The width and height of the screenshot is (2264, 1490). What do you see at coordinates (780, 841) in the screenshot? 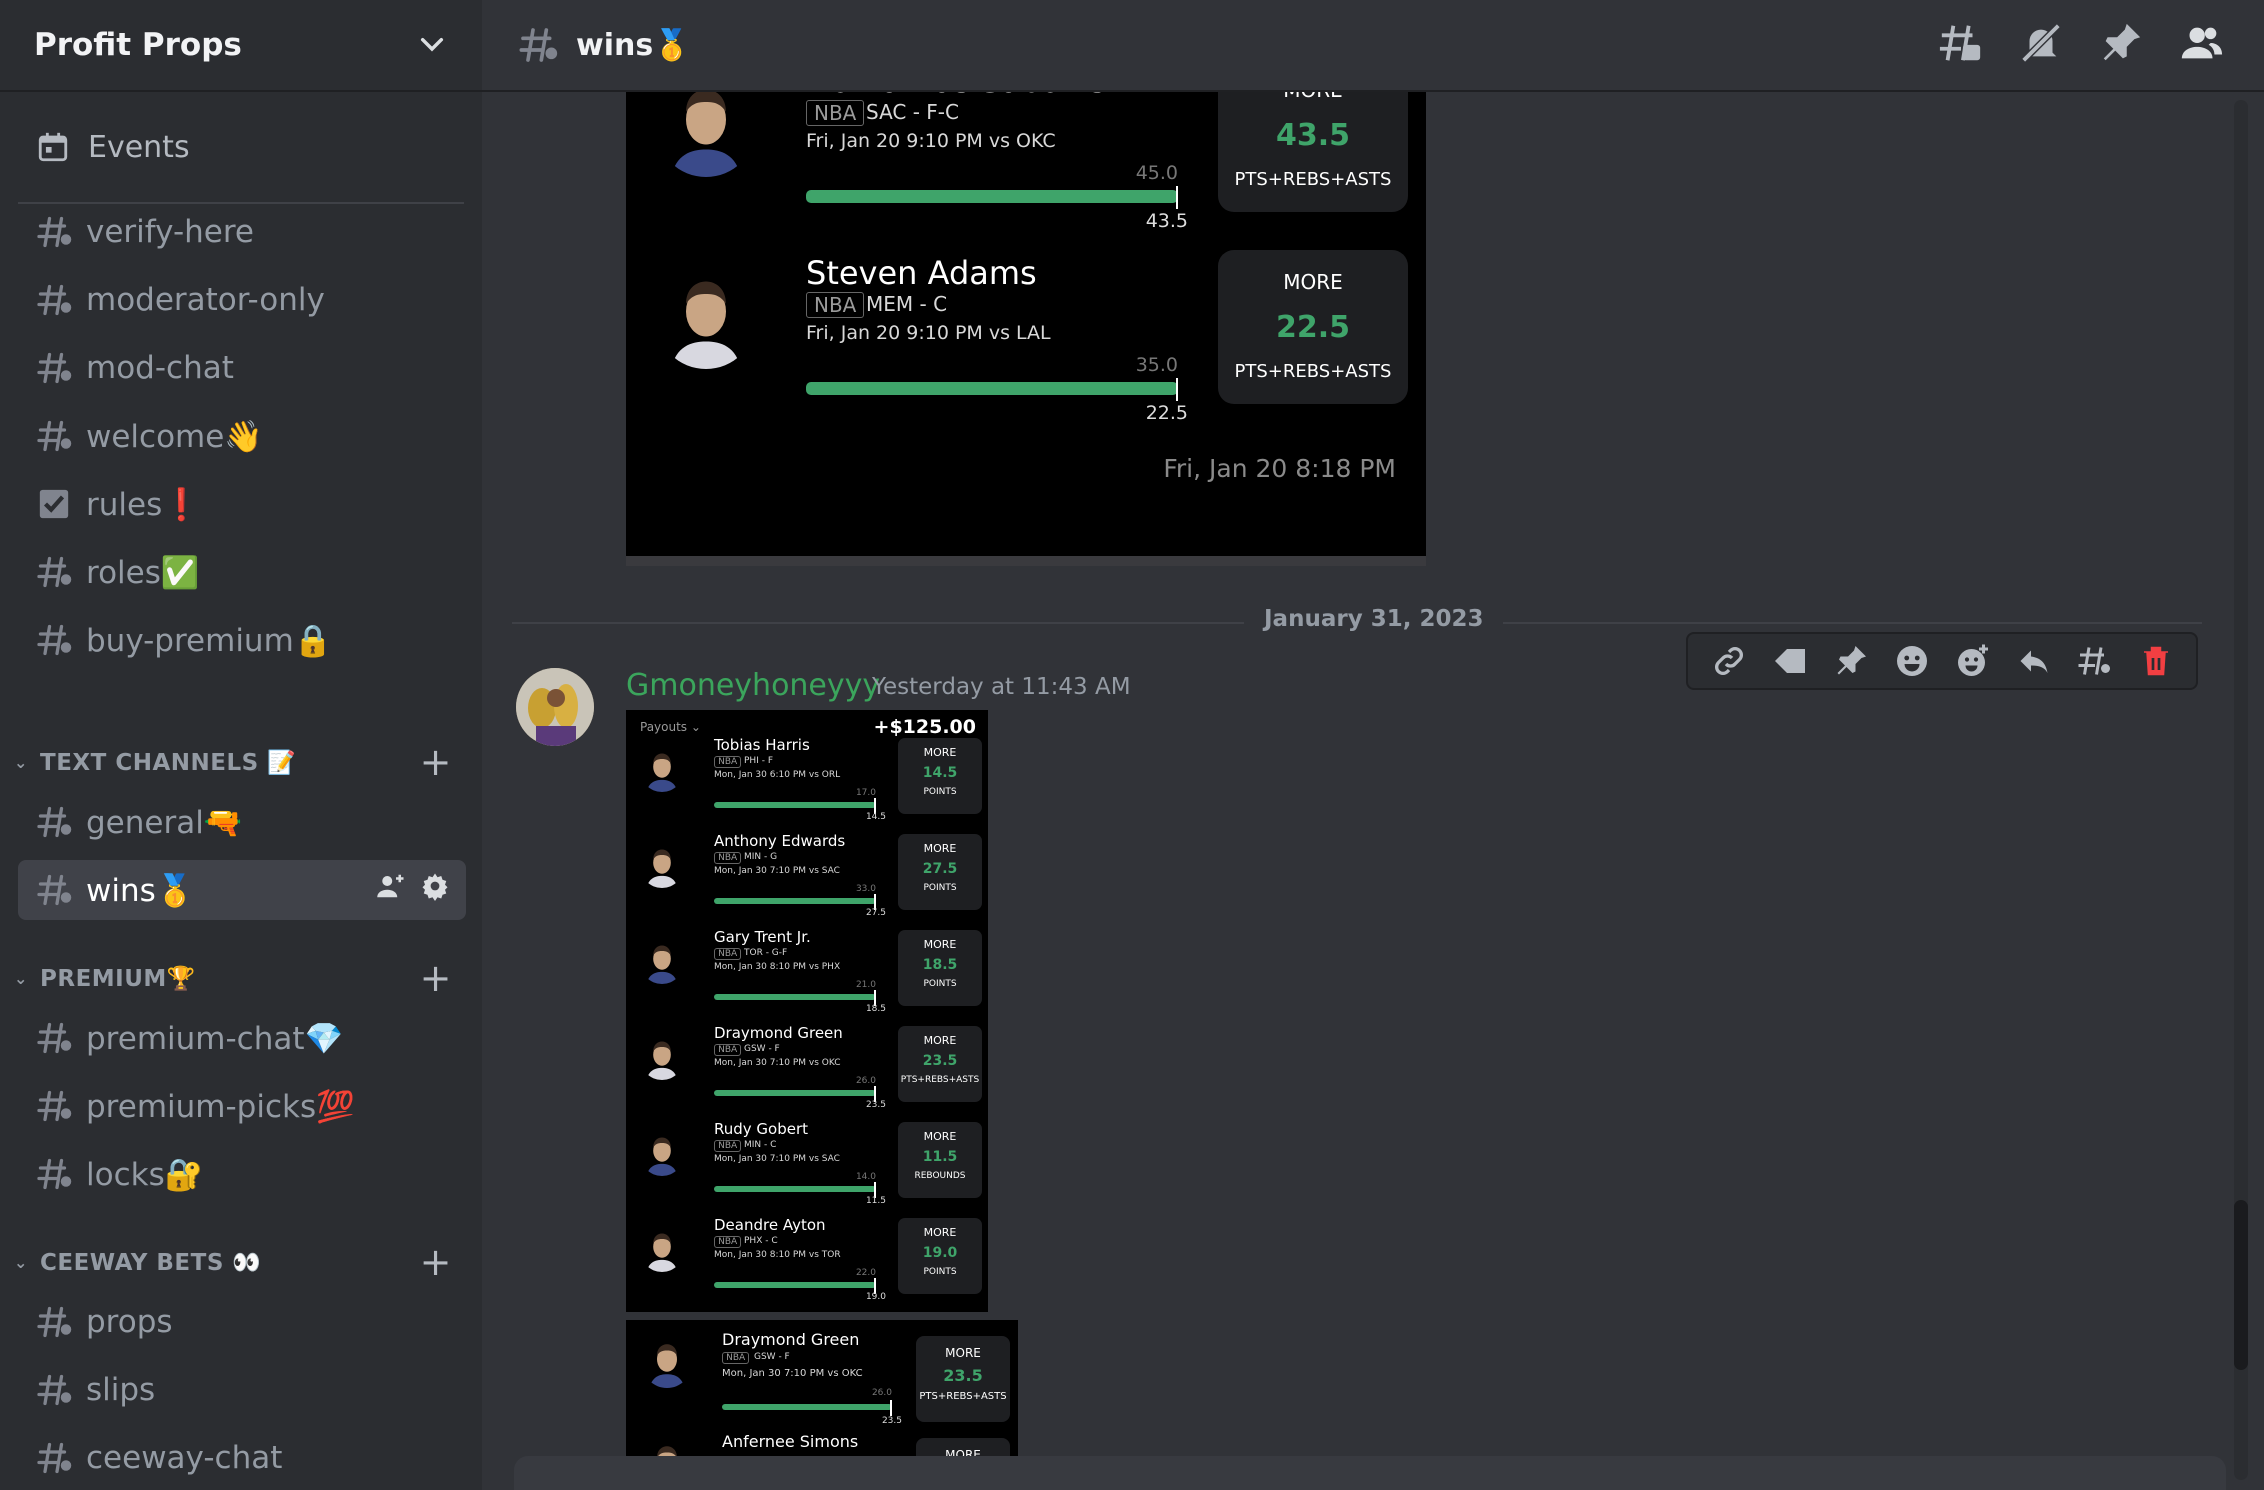
I see `player-name: Anthony Edwards` at bounding box center [780, 841].